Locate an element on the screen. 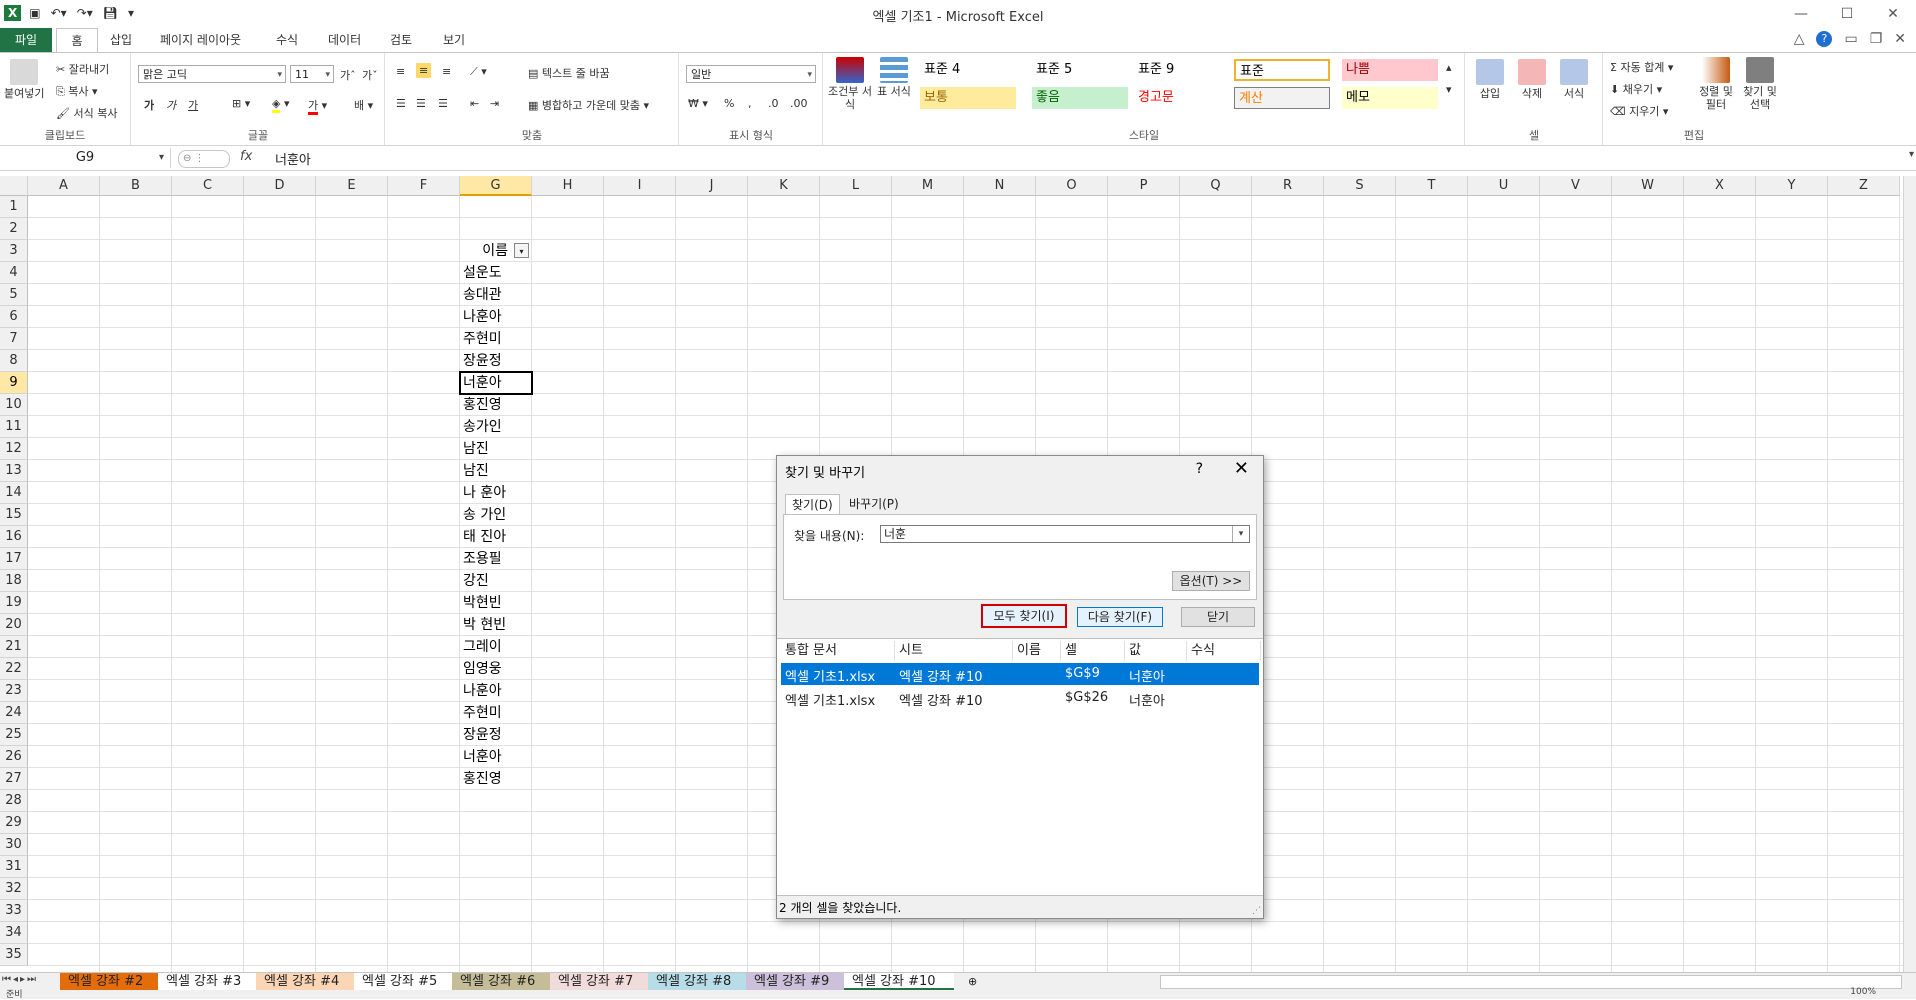 The height and width of the screenshot is (1000, 1916). close-window-button: ✕ is located at coordinates (1893, 14).